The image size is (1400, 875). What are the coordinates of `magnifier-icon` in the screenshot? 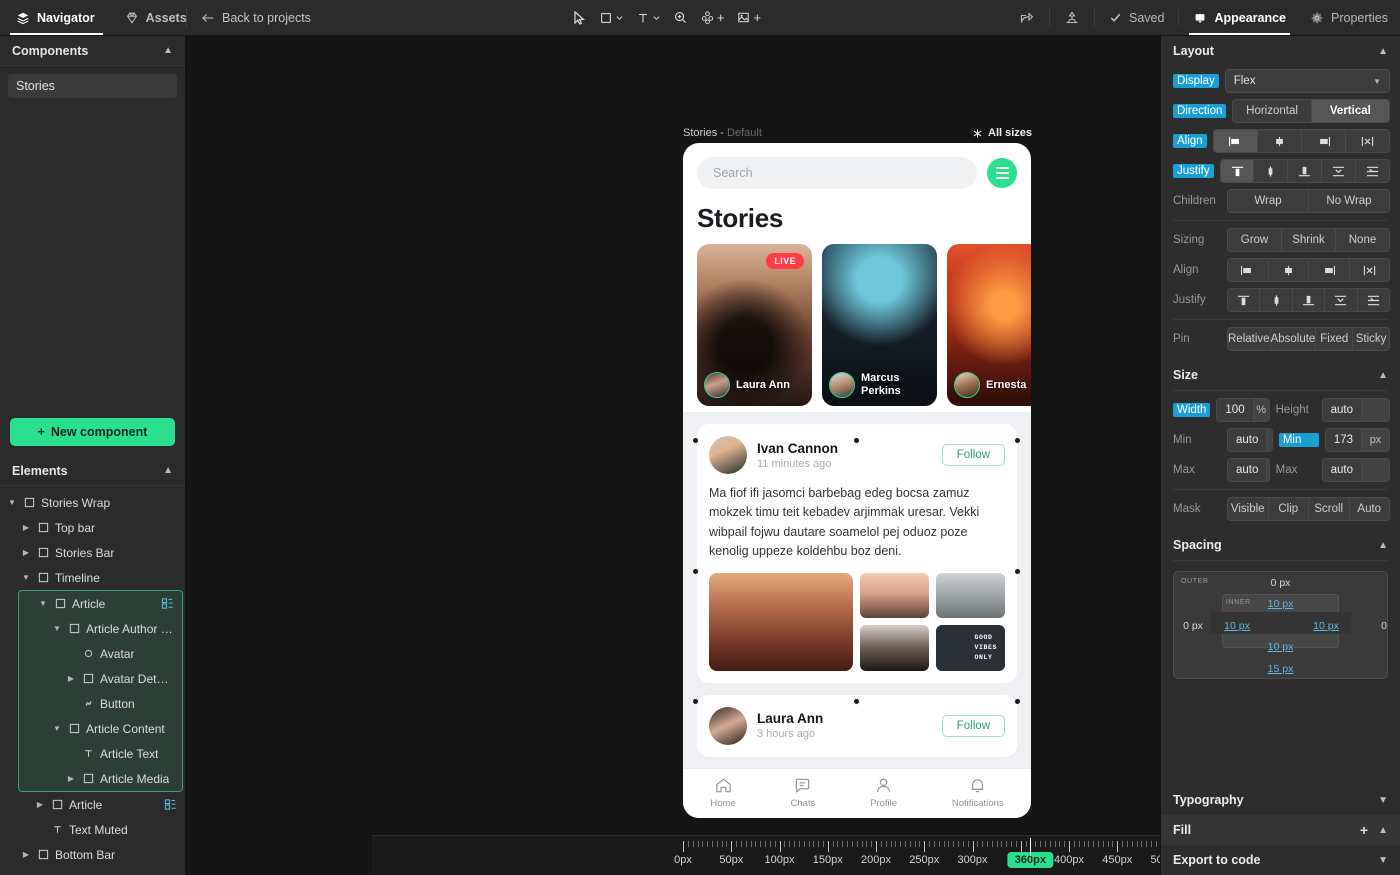 It's located at (680, 18).